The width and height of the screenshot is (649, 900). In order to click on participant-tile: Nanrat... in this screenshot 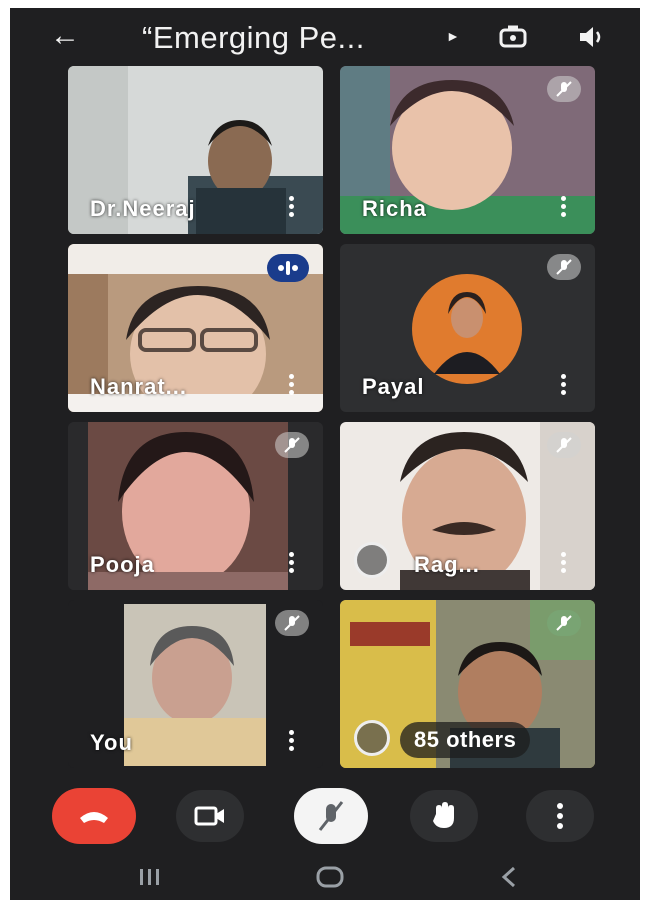, I will do `click(195, 328)`.